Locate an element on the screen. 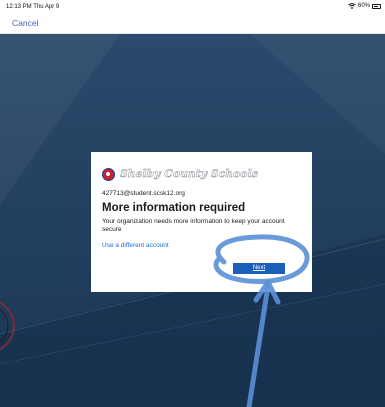 The image size is (385, 407). brand-header: Shelby County Schools is located at coordinates (201, 174).